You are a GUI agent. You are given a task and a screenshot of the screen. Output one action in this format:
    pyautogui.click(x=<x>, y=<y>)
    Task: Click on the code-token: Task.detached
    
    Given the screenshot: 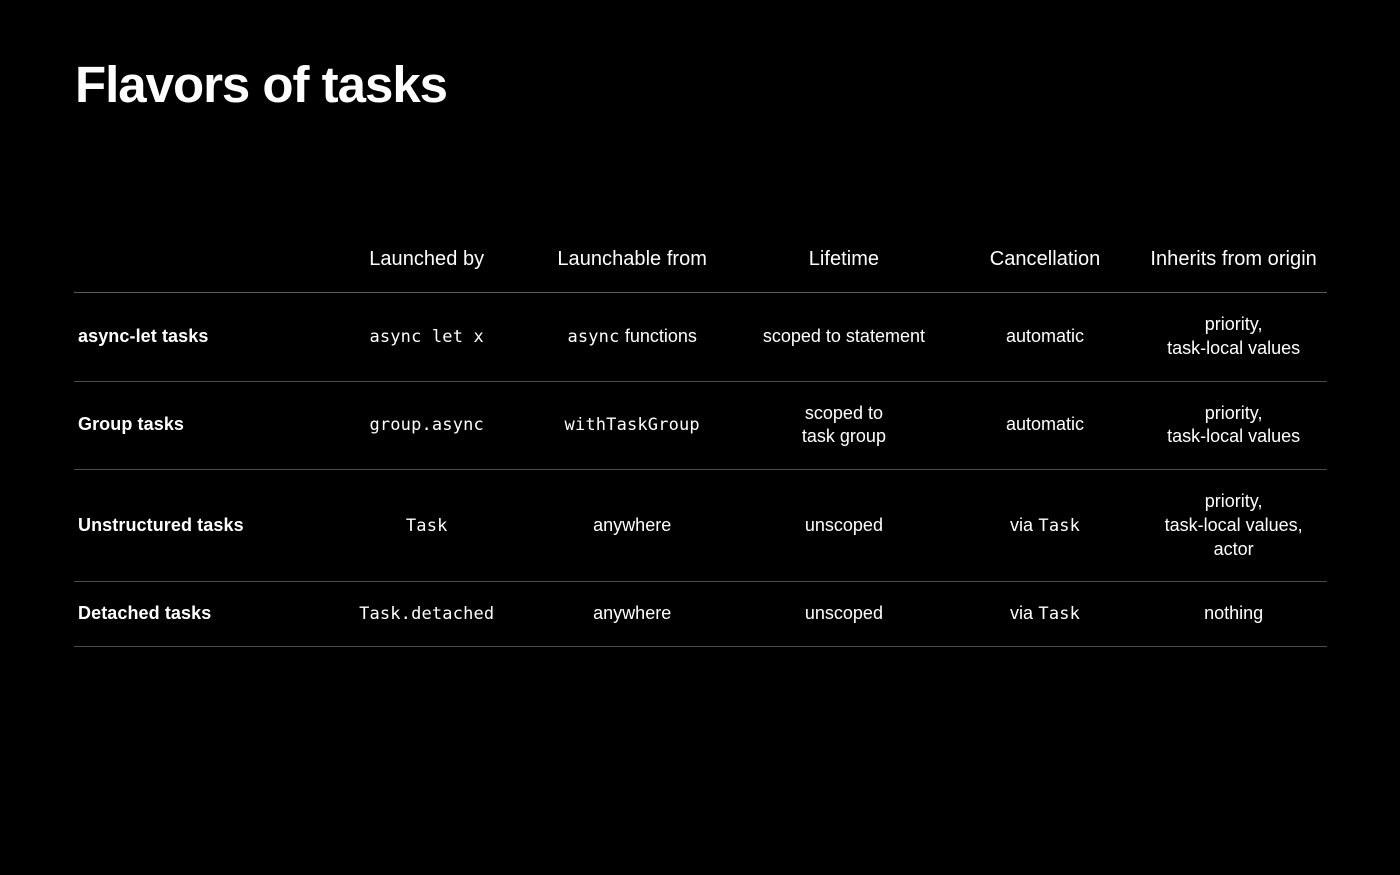 What is the action you would take?
    pyautogui.click(x=427, y=614)
    